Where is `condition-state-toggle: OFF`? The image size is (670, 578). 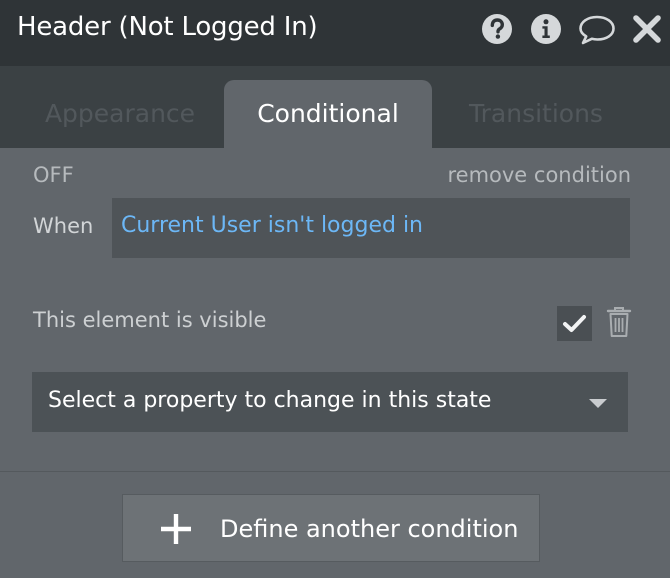
condition-state-toggle: OFF is located at coordinates (53, 175).